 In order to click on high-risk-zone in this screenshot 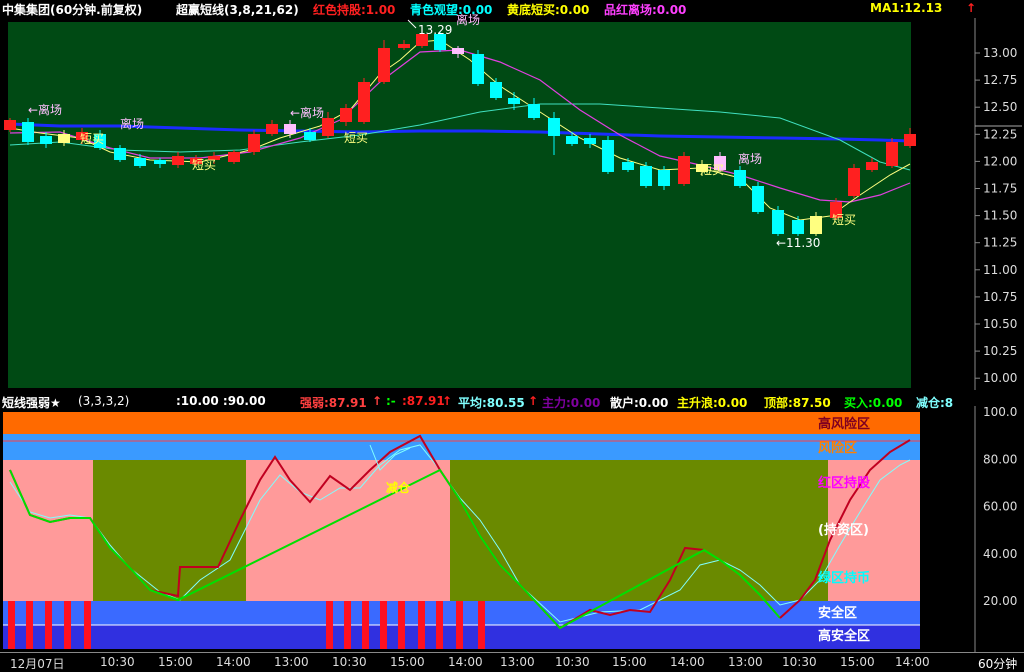, I will do `click(461, 423)`.